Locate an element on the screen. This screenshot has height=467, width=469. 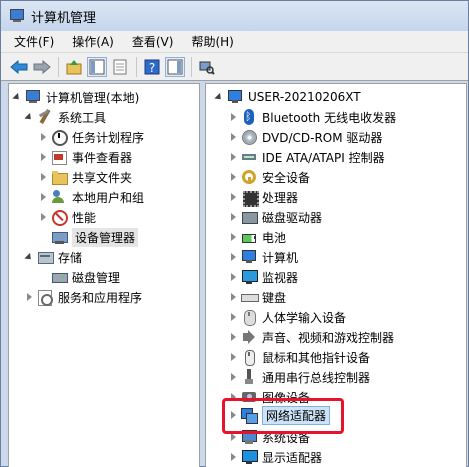
tree-item-computer-management: 计算机管理(本地) is located at coordinates (75, 97).